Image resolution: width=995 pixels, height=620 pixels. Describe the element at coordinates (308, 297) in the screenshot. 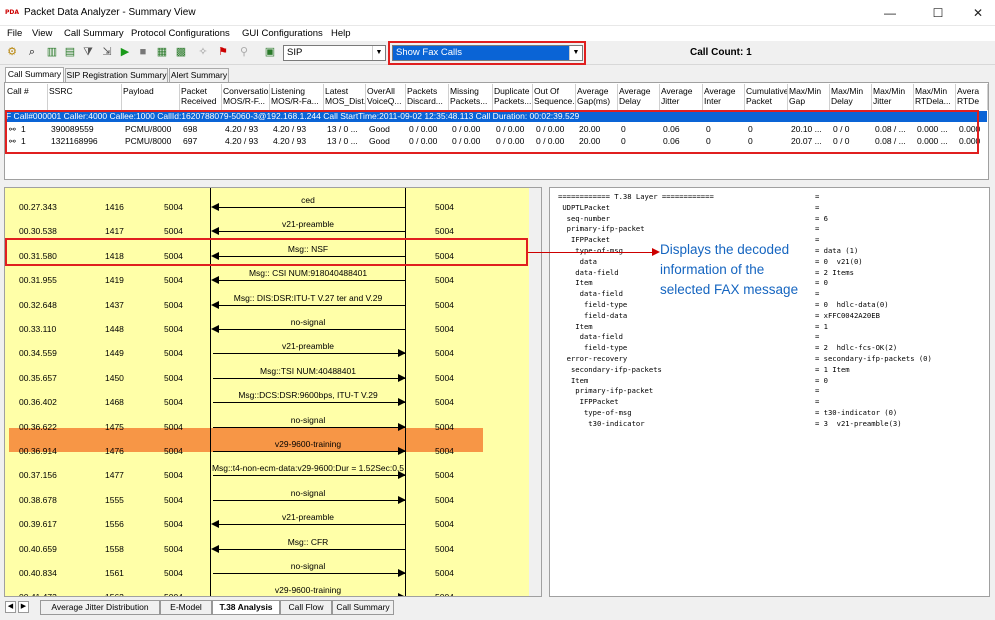

I see `flow-message-label: Msg:: DIS:DSR:ITU-T V.27 ter and V.29` at that location.